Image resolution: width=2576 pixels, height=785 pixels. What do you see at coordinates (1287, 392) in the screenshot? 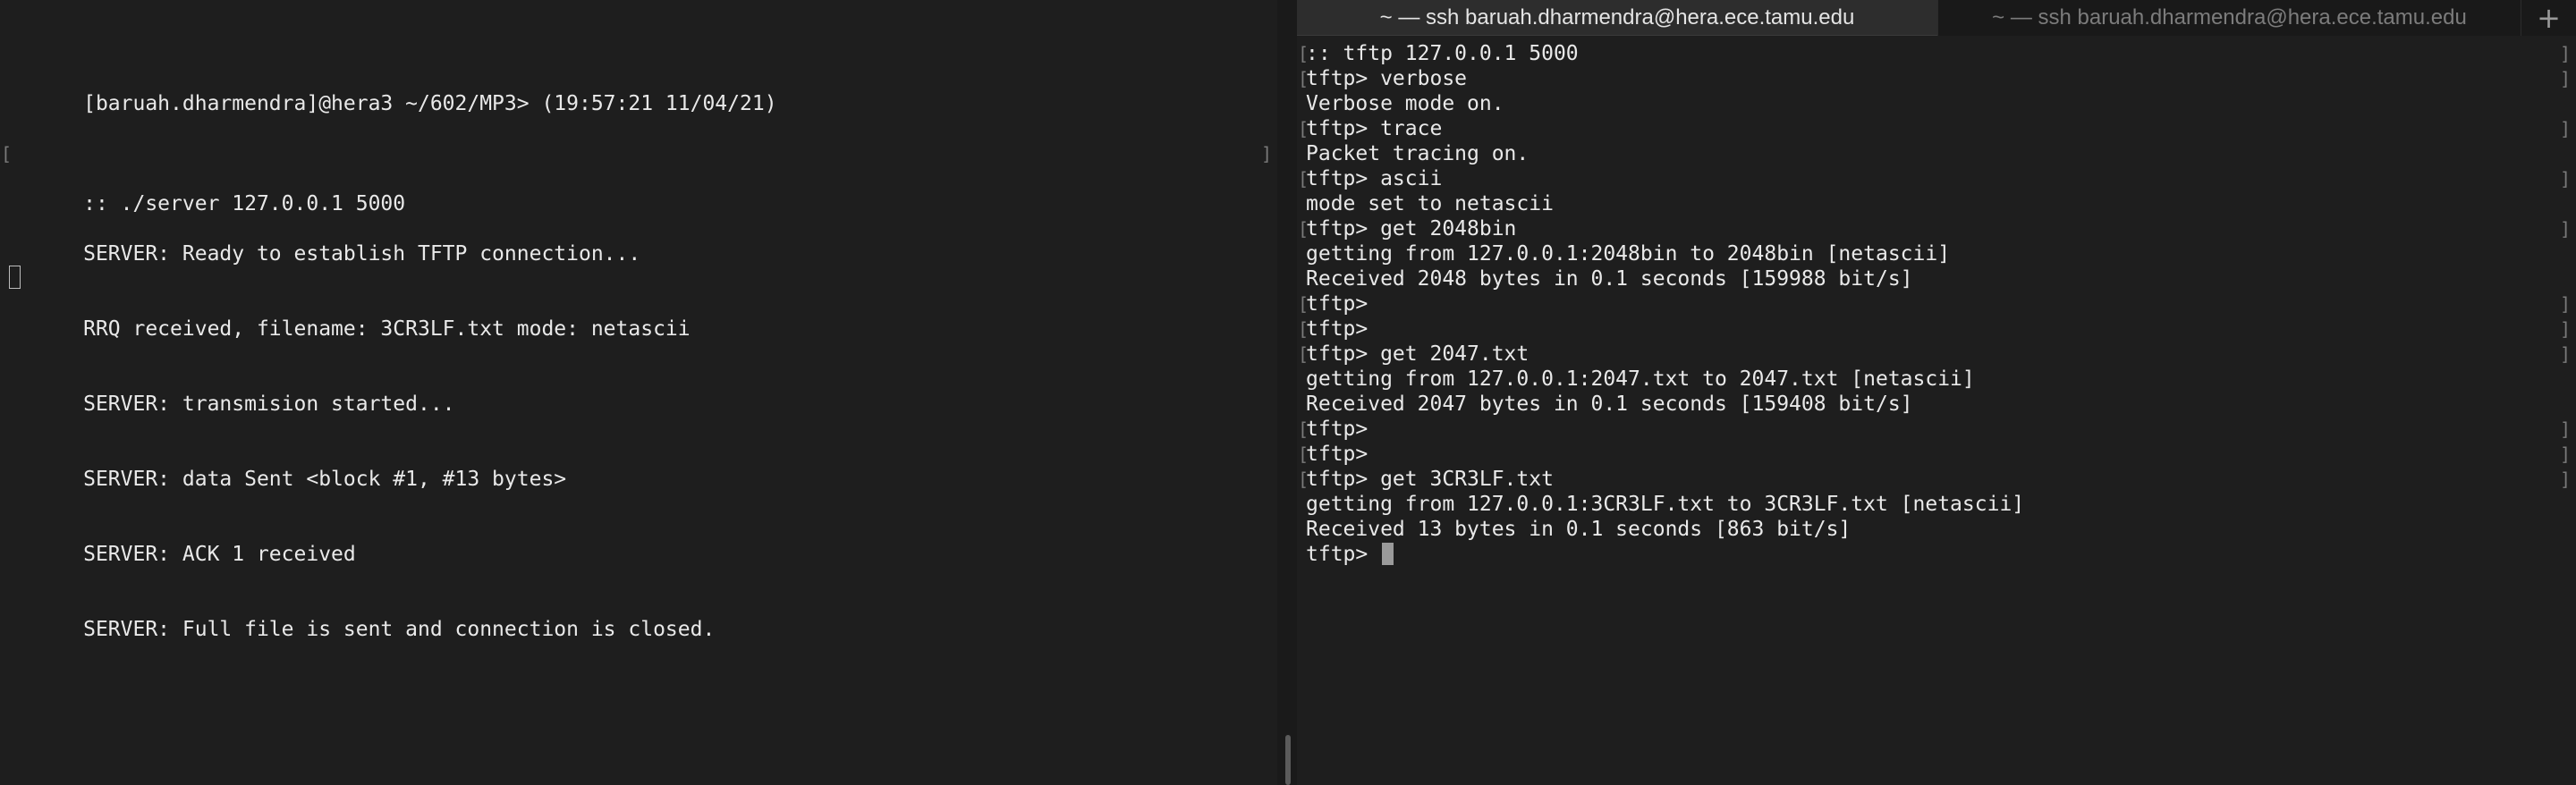
I see `split-pane-divider` at bounding box center [1287, 392].